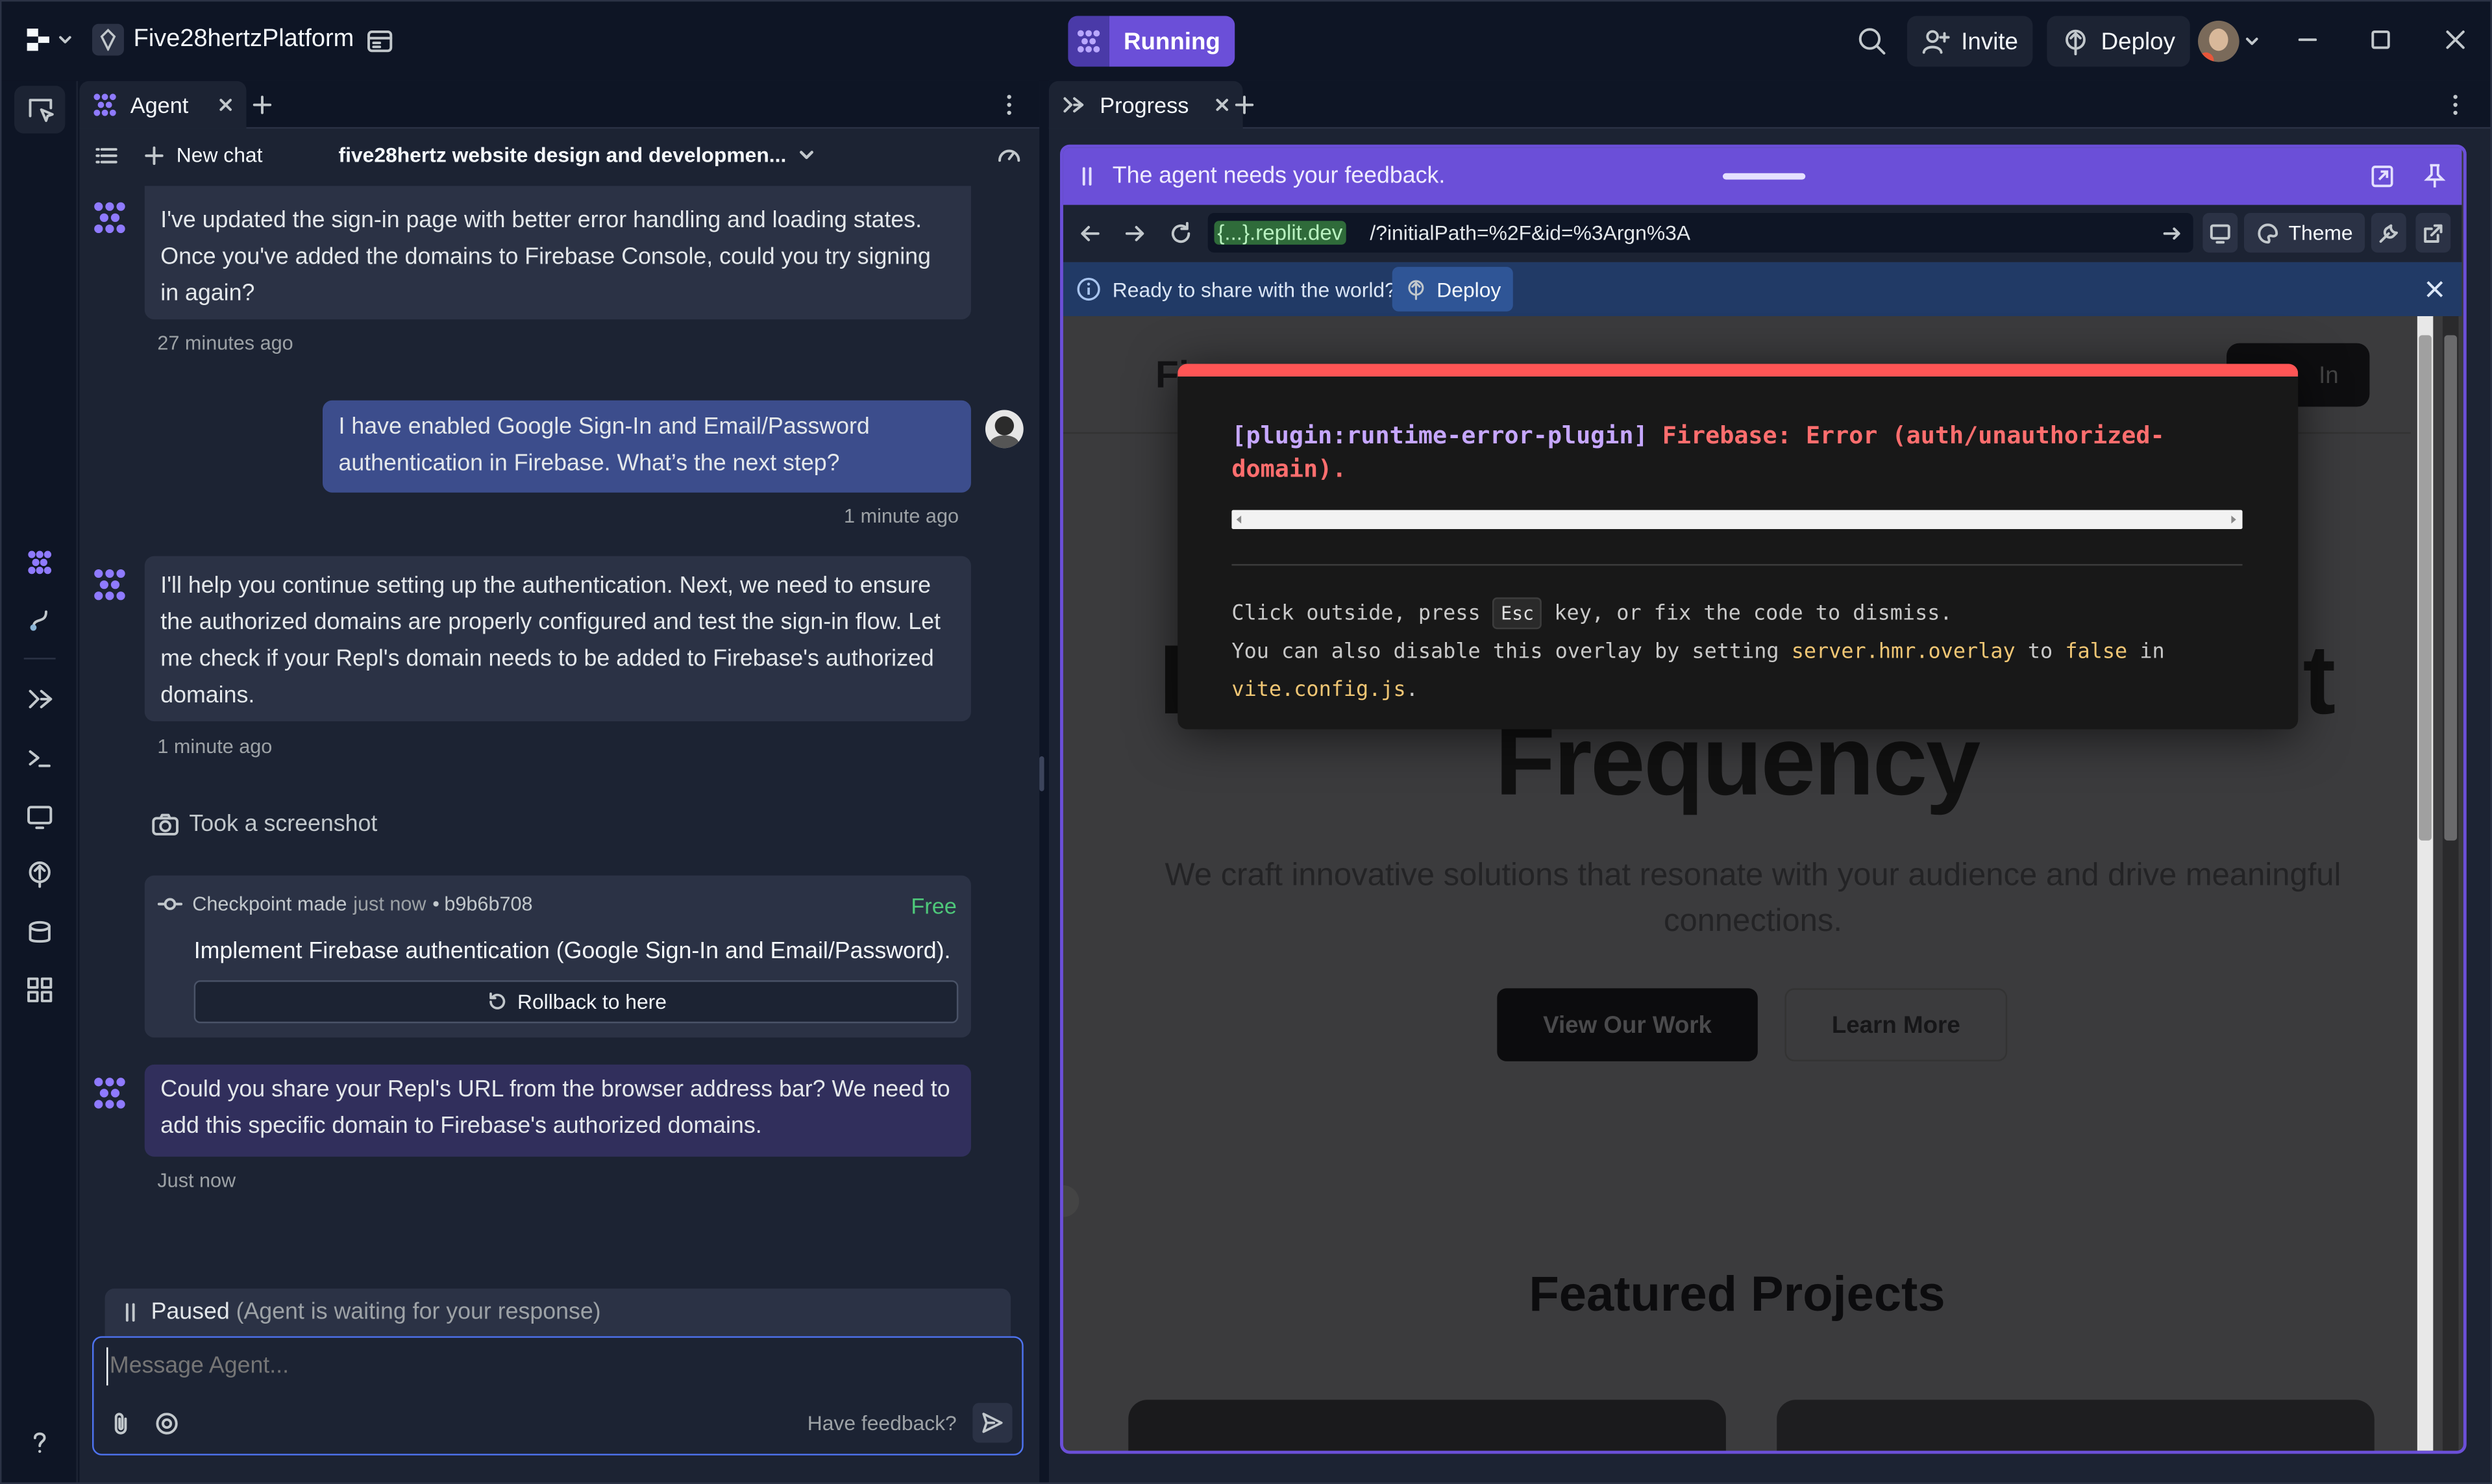 This screenshot has height=1484, width=2492. Describe the element at coordinates (883, 1423) in the screenshot. I see `feedback-link: Have feedback?` at that location.